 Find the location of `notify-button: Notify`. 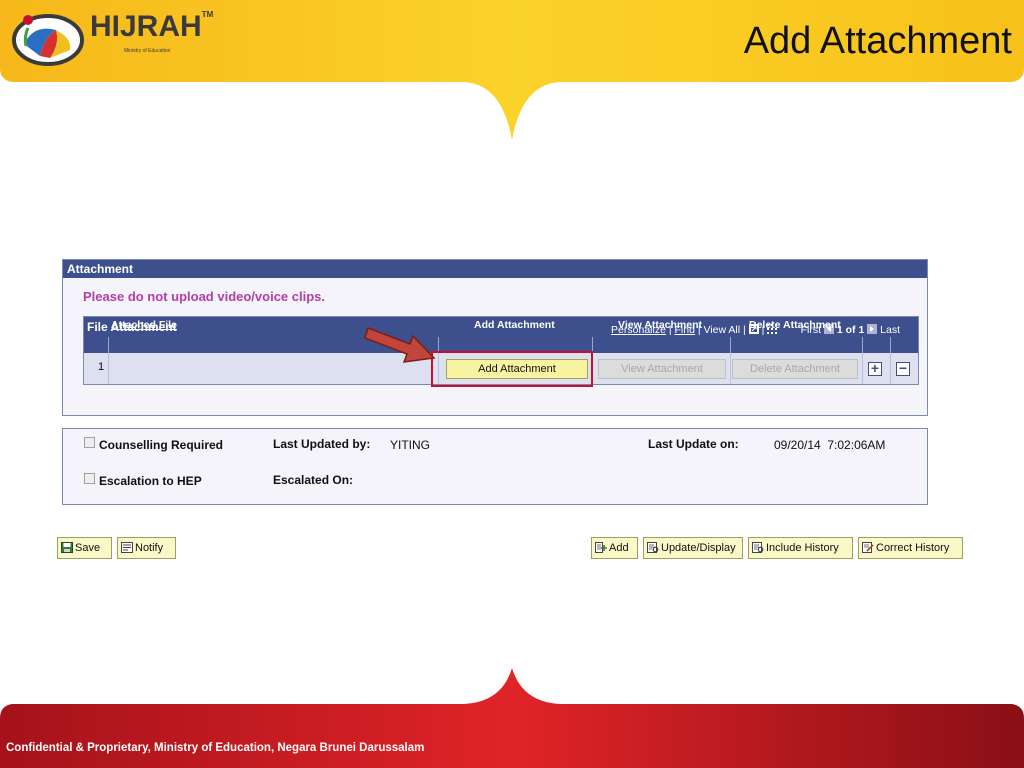

notify-button: Notify is located at coordinates (146, 548).